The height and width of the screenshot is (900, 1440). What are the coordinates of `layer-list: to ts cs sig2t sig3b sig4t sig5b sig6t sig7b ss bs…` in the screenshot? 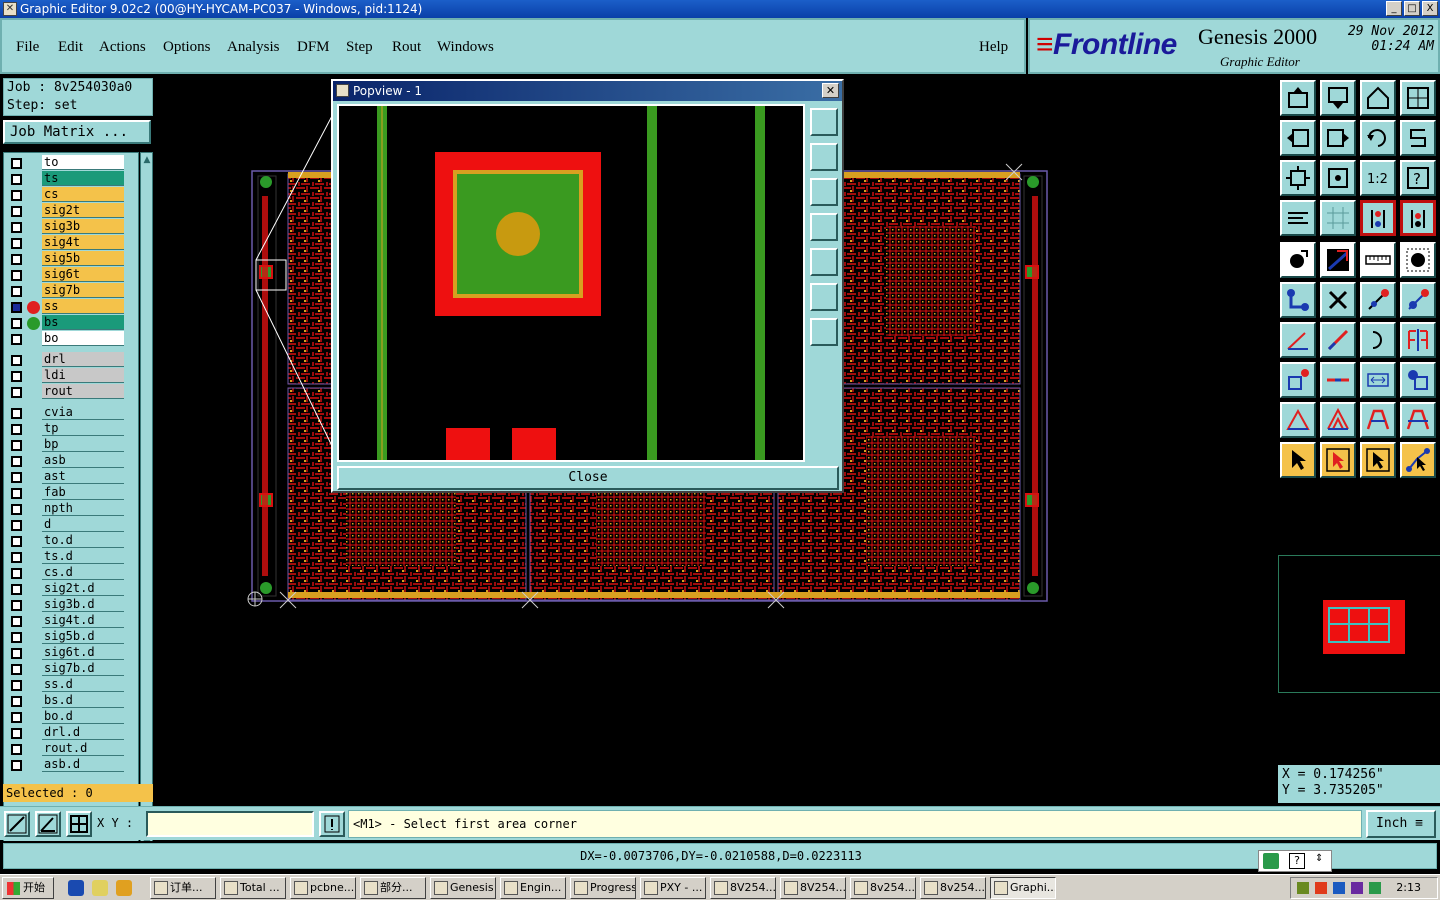 It's located at (71, 502).